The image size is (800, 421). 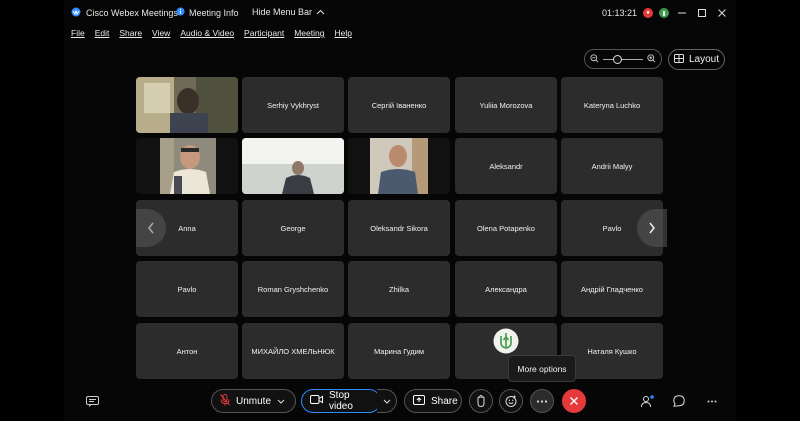 I want to click on participant-name: Roman Gryshchenko, so click(x=293, y=289).